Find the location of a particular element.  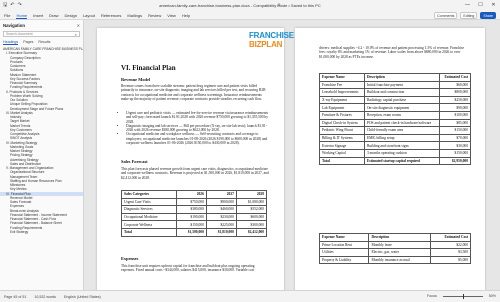

table-cell: $70,000 is located at coordinates (455, 138).